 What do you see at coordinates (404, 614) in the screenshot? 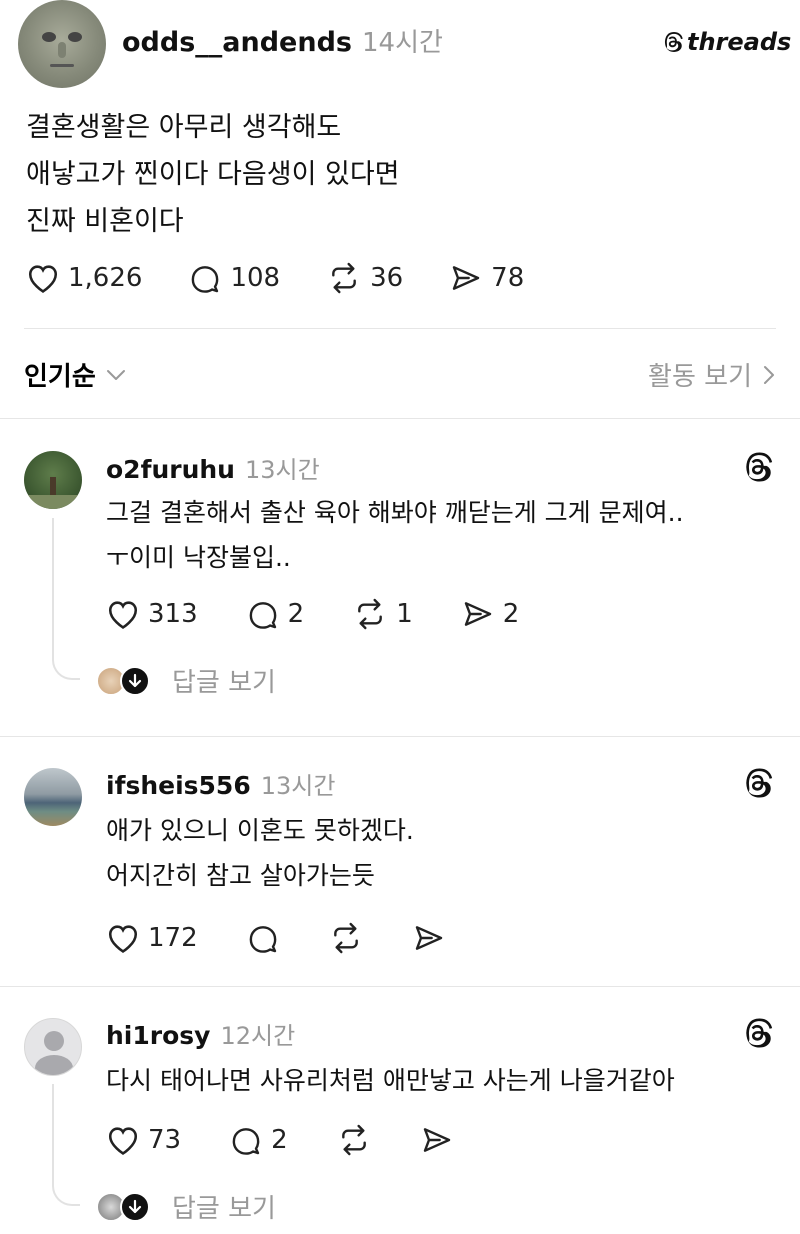
I see `repost-count: 1` at bounding box center [404, 614].